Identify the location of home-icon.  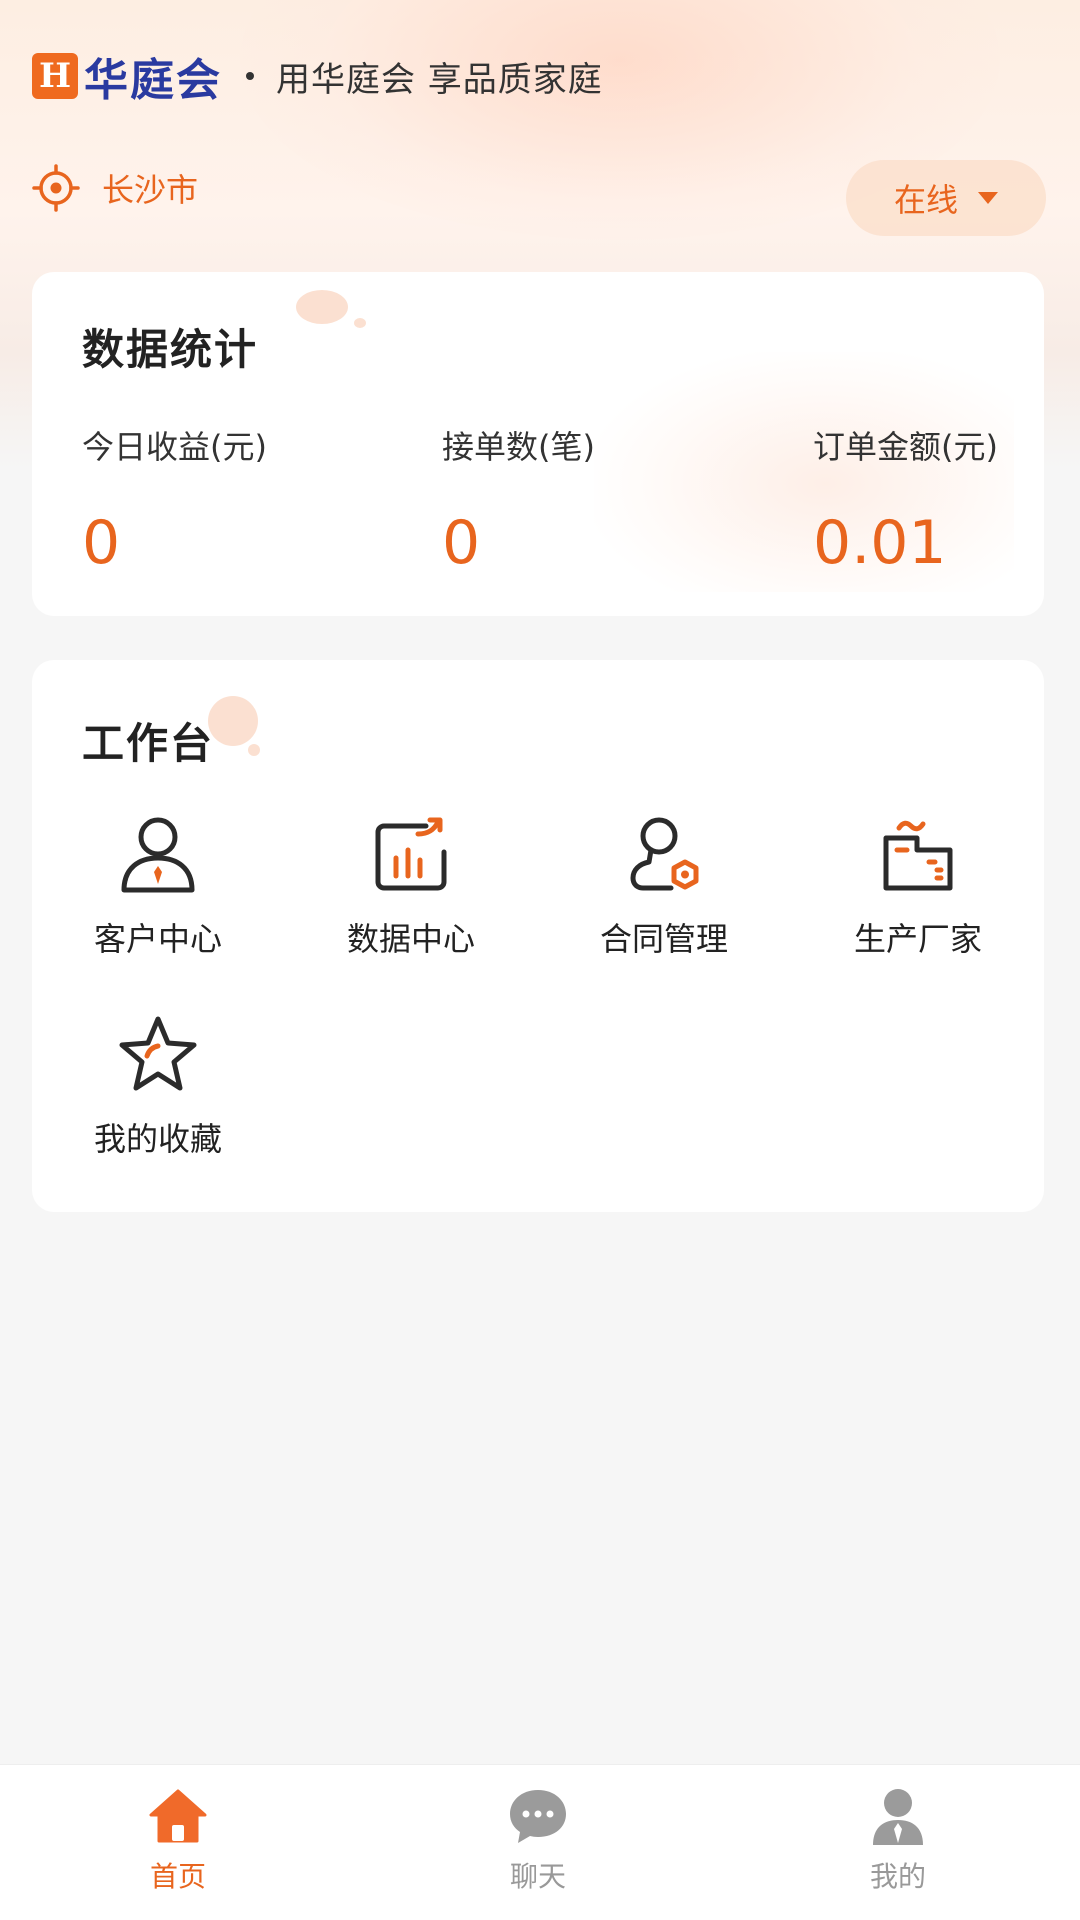
(178, 1816).